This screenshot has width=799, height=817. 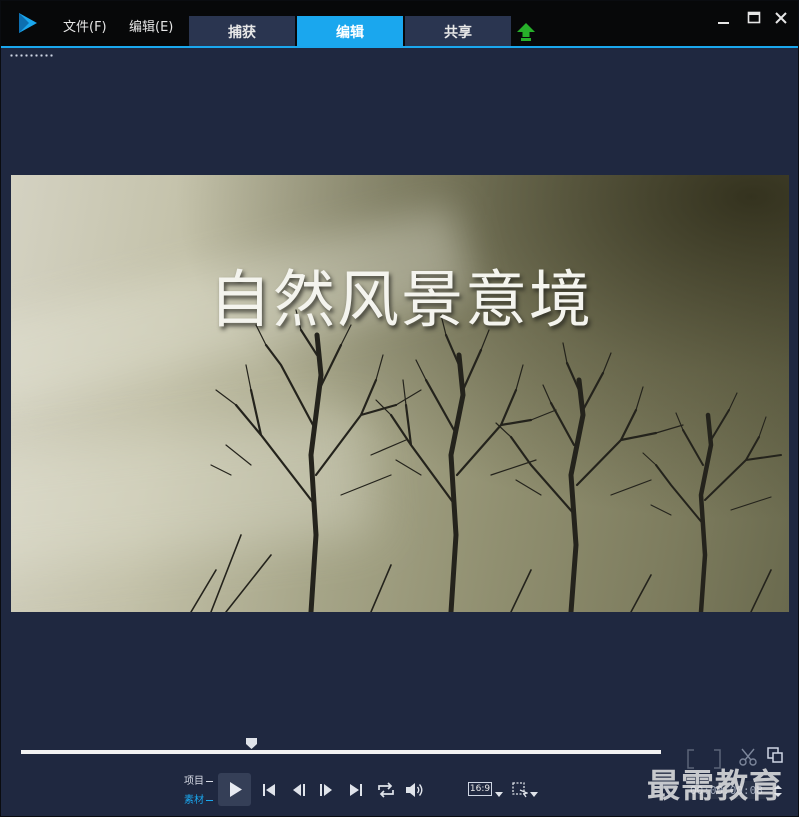 I want to click on play-button, so click(x=234, y=789).